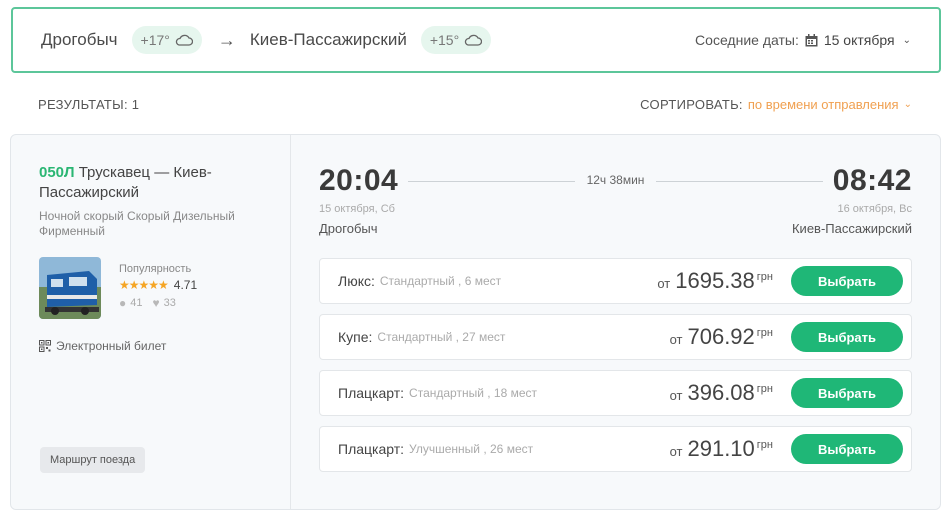 The width and height of the screenshot is (950, 517). I want to click on near-dates-label: Соседние даты:, so click(747, 40).